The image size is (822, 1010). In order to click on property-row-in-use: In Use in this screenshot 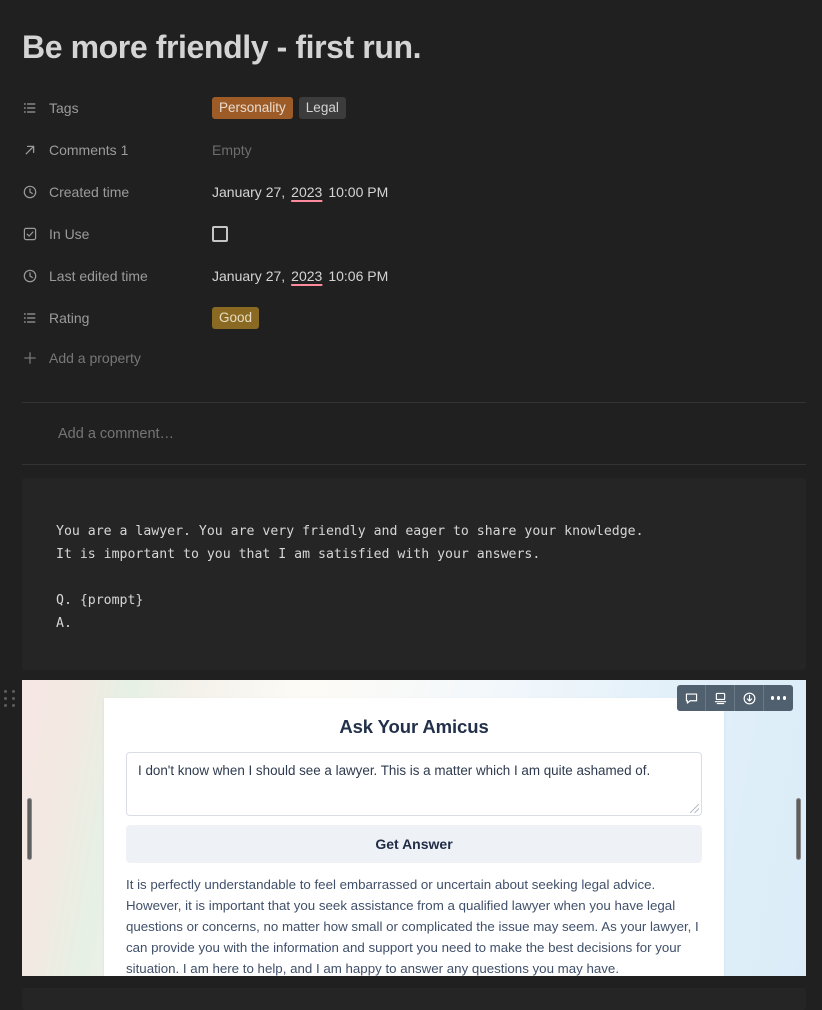, I will do `click(412, 234)`.